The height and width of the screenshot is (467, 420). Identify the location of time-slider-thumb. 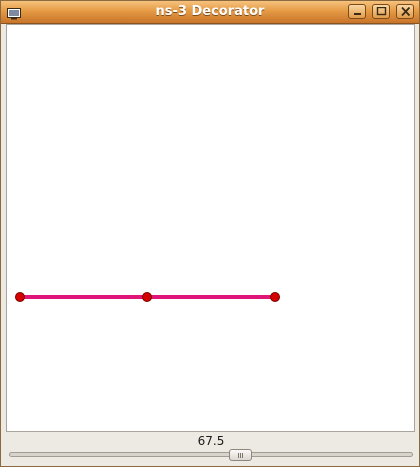
(240, 455).